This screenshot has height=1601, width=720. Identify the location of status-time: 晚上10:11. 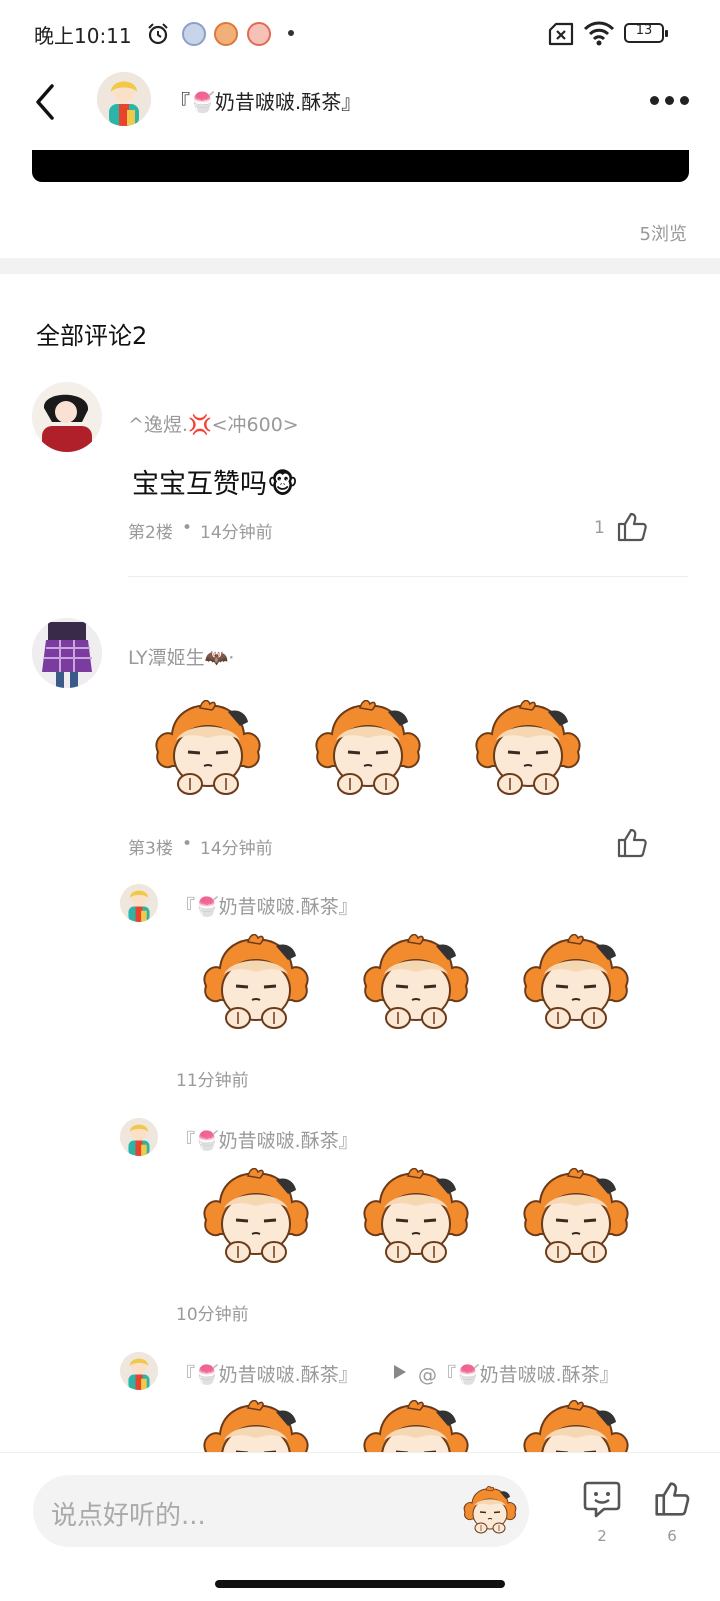
(83, 36).